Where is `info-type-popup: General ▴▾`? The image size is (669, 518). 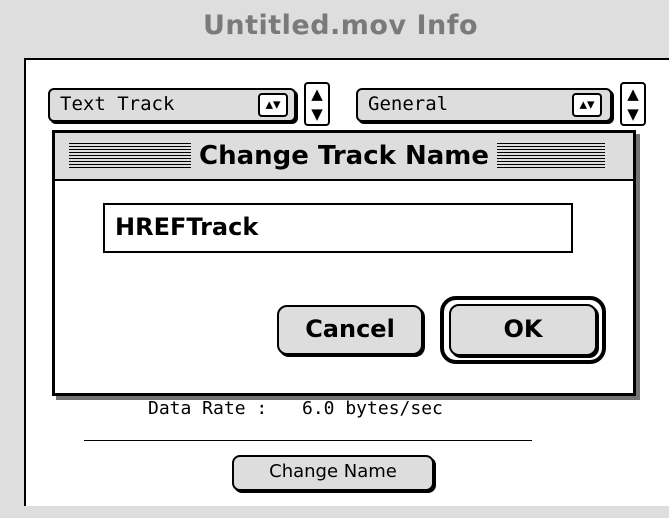 info-type-popup: General ▴▾ is located at coordinates (484, 105).